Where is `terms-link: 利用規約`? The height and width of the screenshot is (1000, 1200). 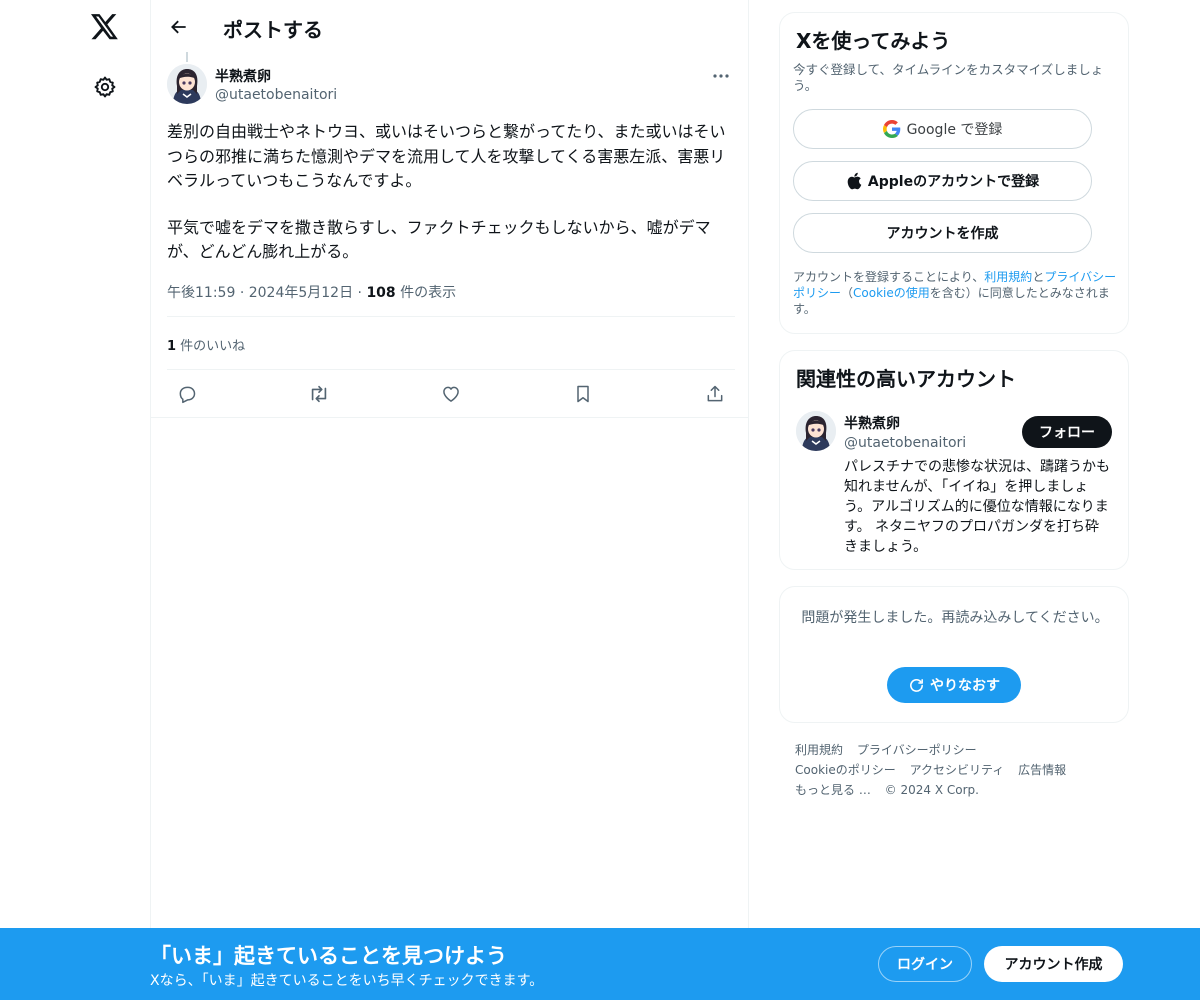 terms-link: 利用規約 is located at coordinates (1008, 277).